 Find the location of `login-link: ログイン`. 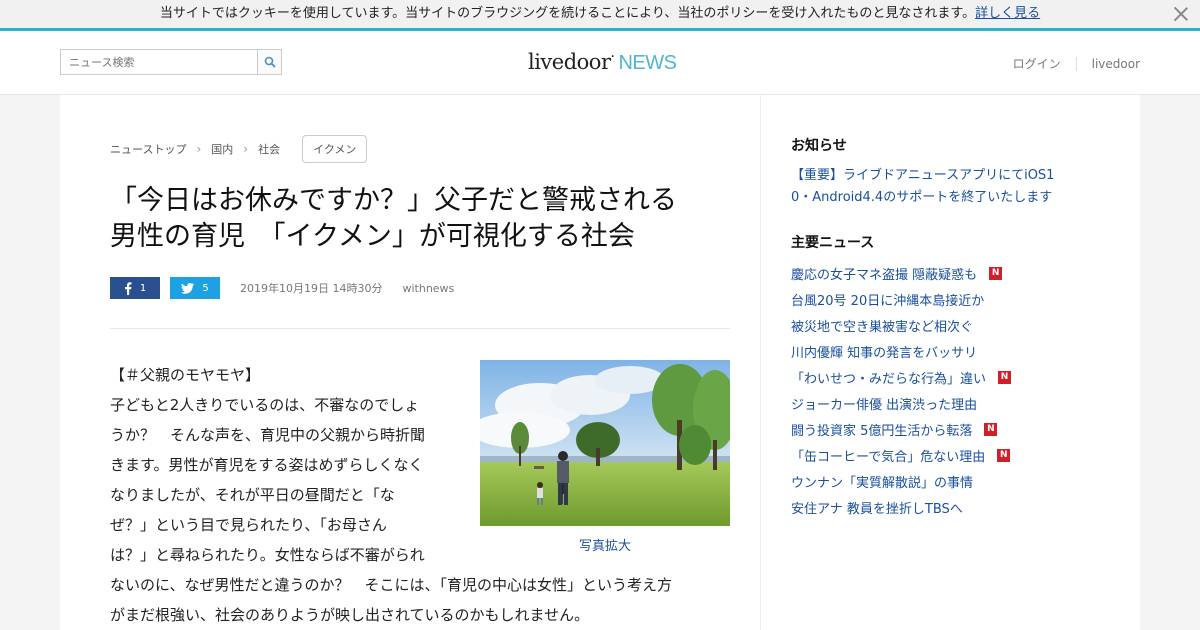

login-link: ログイン is located at coordinates (1037, 63).